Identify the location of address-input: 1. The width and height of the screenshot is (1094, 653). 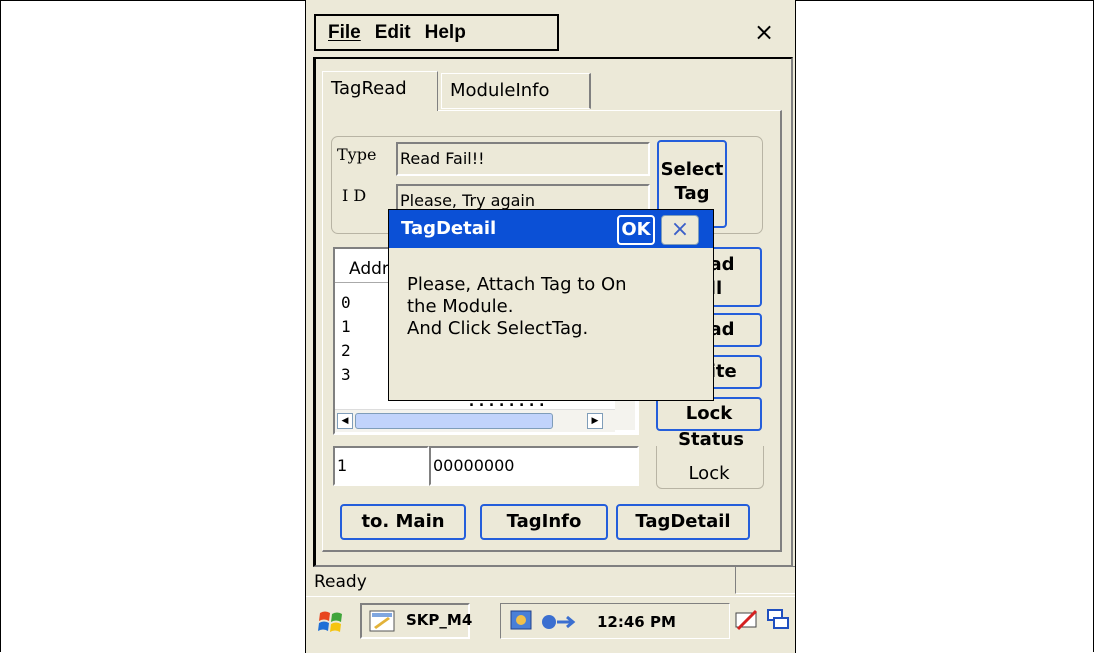
(381, 466).